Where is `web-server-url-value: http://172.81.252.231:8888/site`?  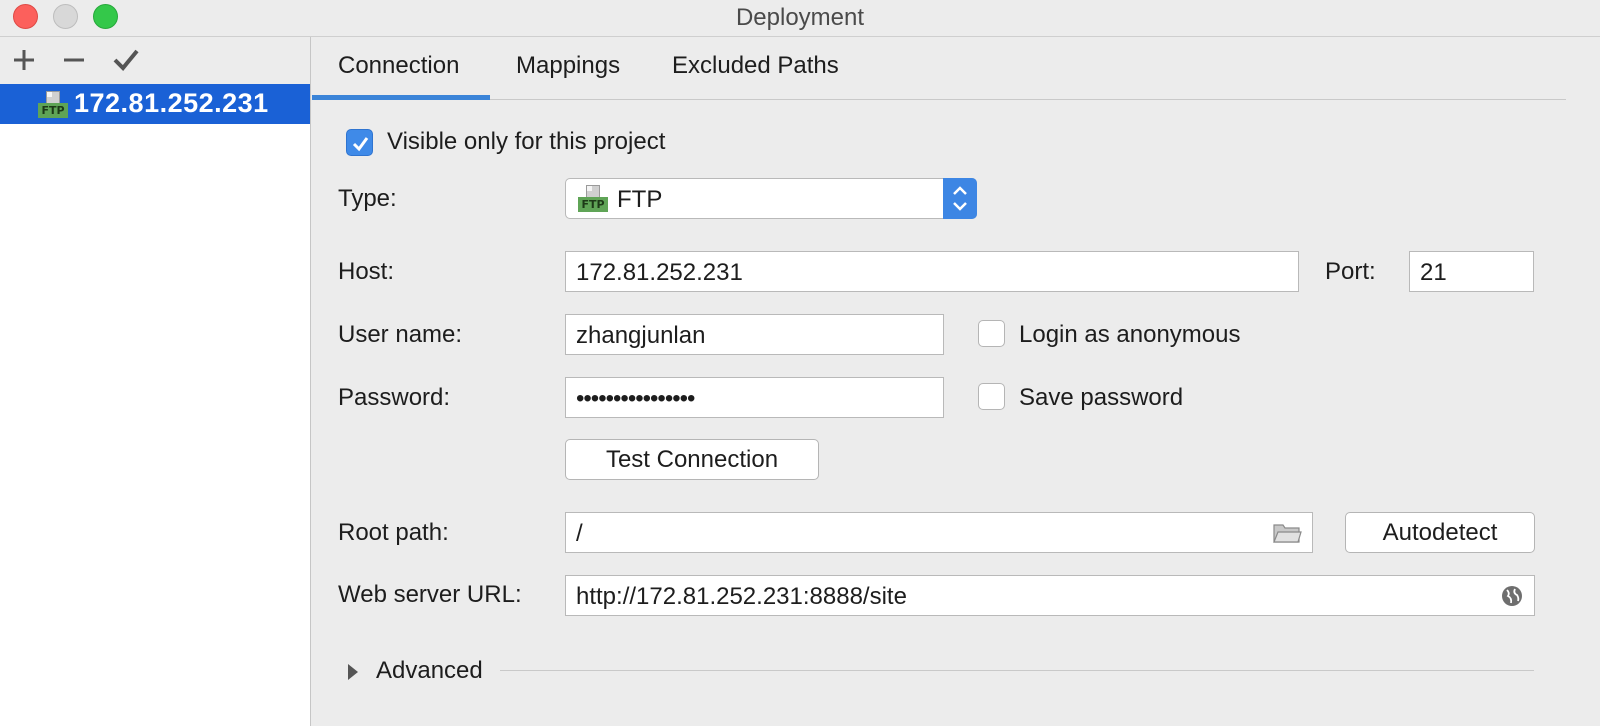
web-server-url-value: http://172.81.252.231:8888/site is located at coordinates (741, 596).